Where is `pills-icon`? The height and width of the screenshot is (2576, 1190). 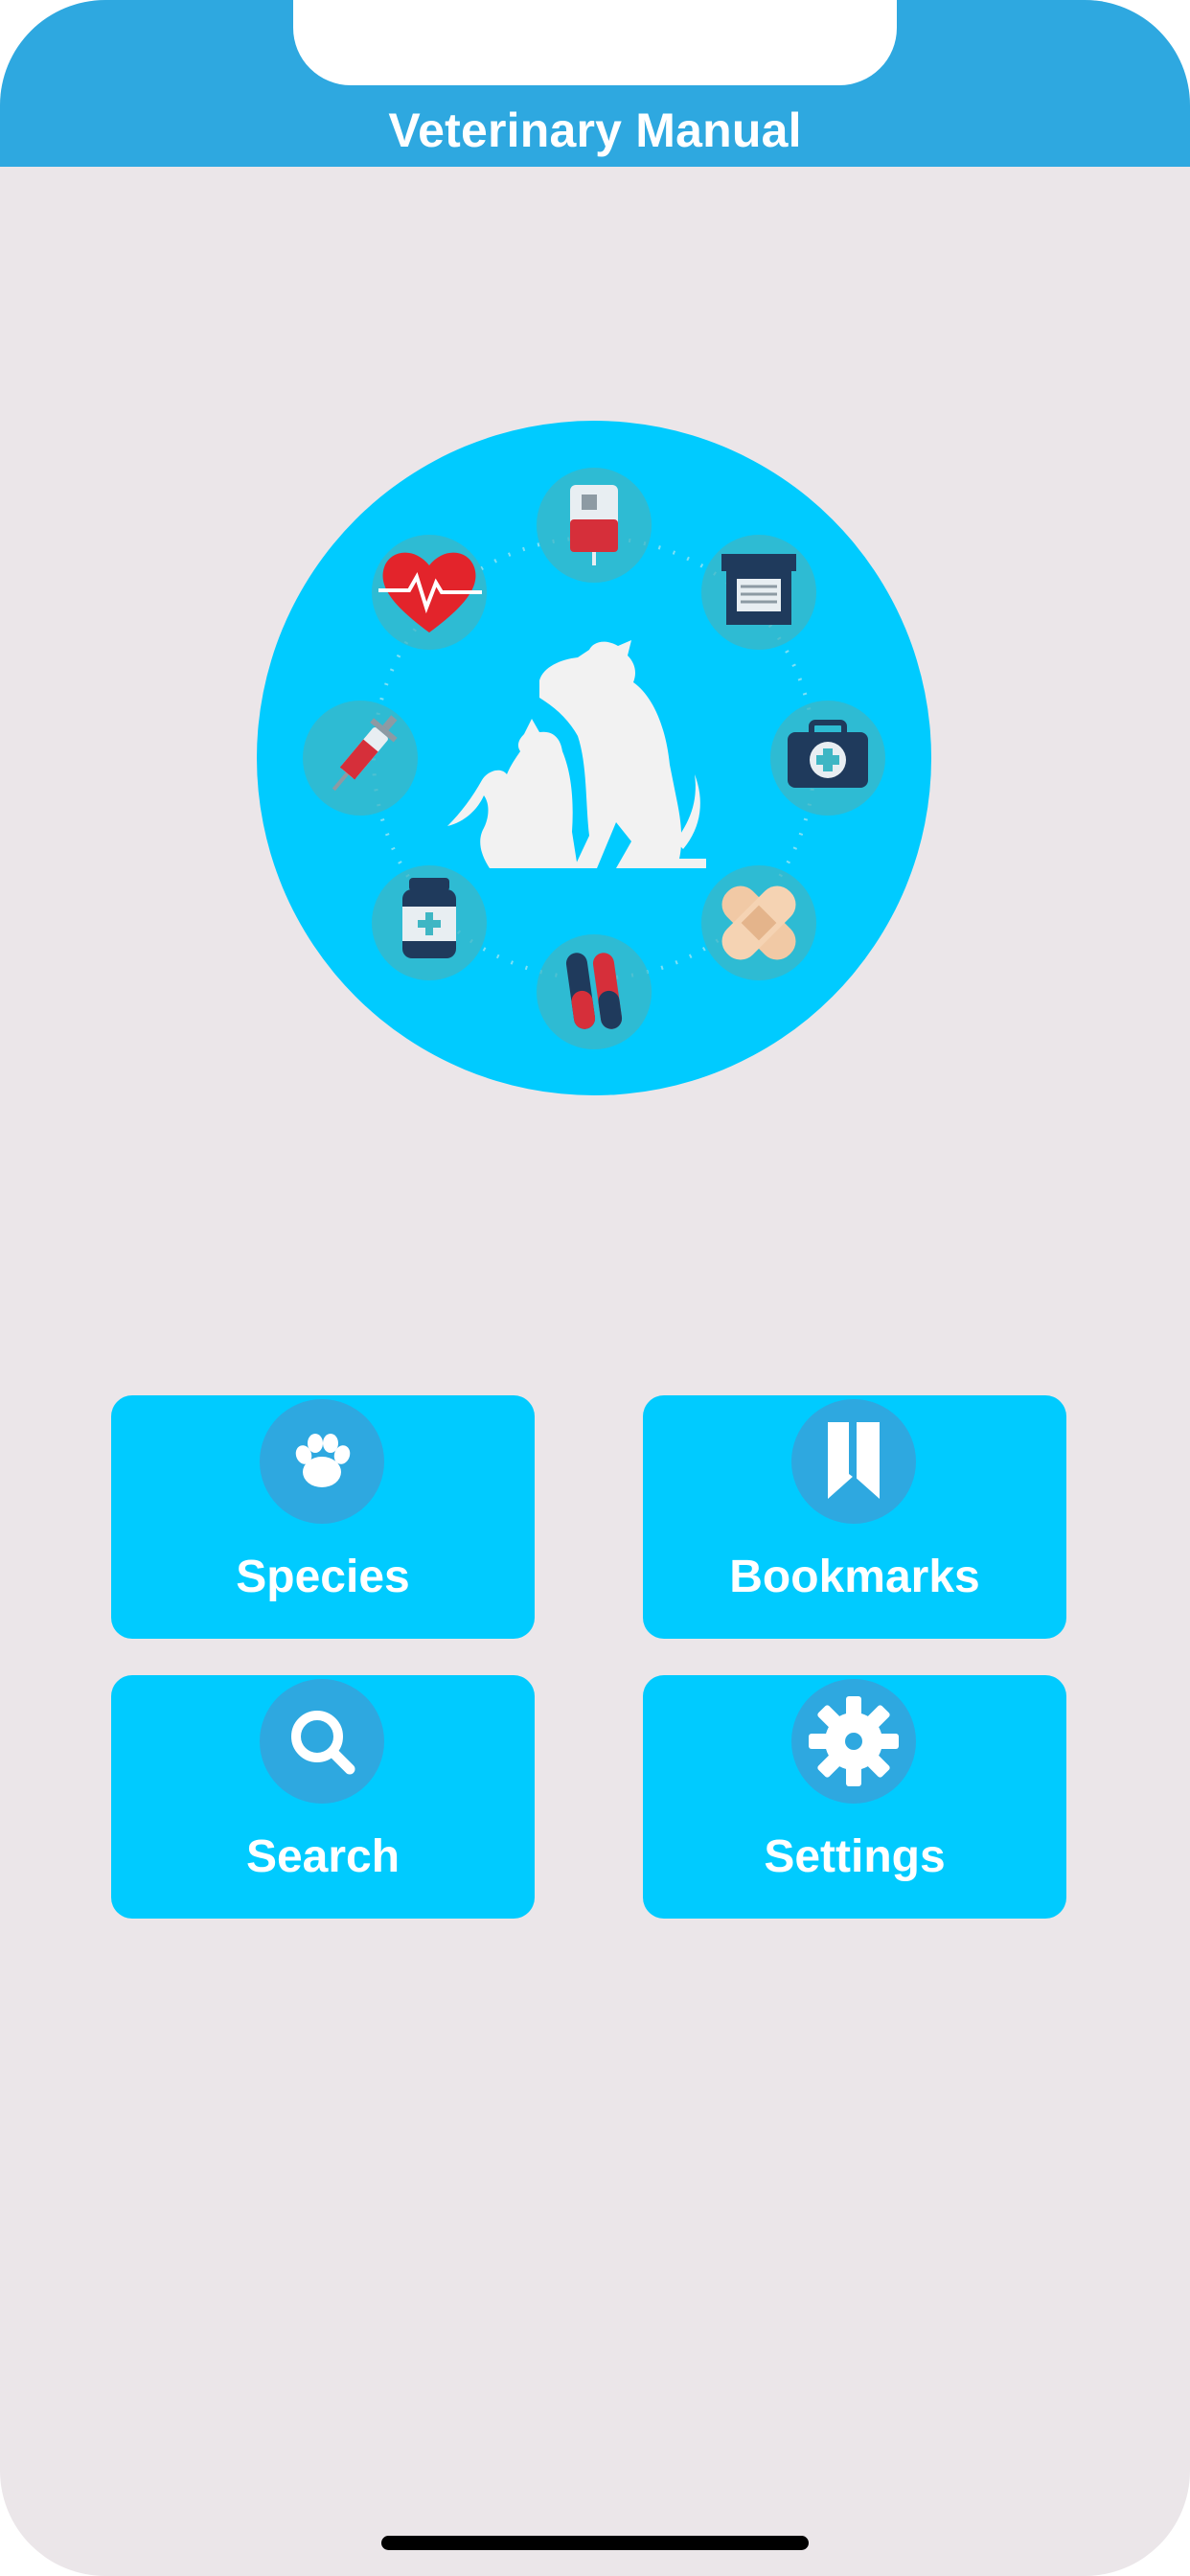 pills-icon is located at coordinates (594, 992).